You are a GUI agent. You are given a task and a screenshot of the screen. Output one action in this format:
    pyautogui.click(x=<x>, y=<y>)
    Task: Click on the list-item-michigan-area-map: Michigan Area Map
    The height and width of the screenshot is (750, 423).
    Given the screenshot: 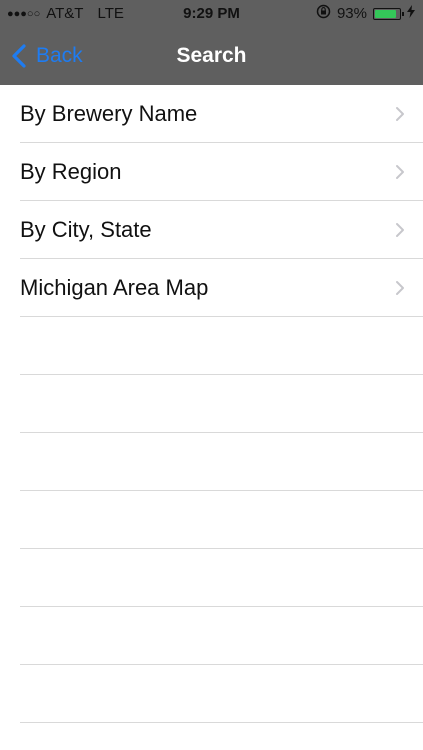 What is the action you would take?
    pyautogui.click(x=221, y=288)
    